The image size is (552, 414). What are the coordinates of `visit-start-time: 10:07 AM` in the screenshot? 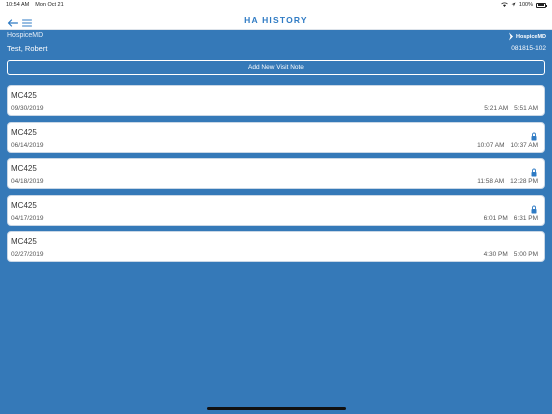 It's located at (491, 145).